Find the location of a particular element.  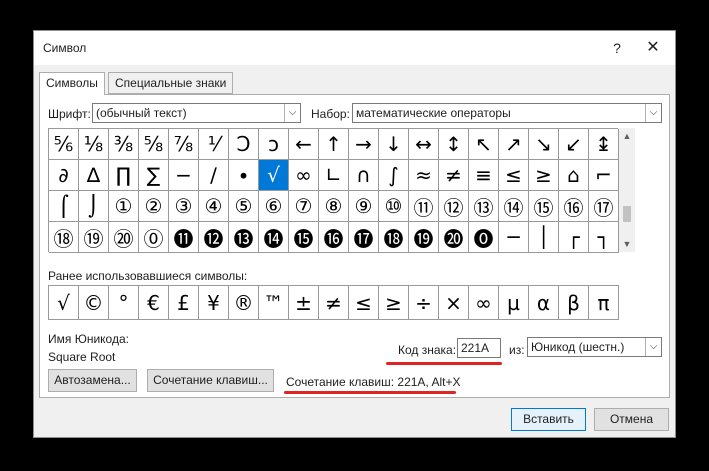

symbol-cell: ⓰ is located at coordinates (334, 237).